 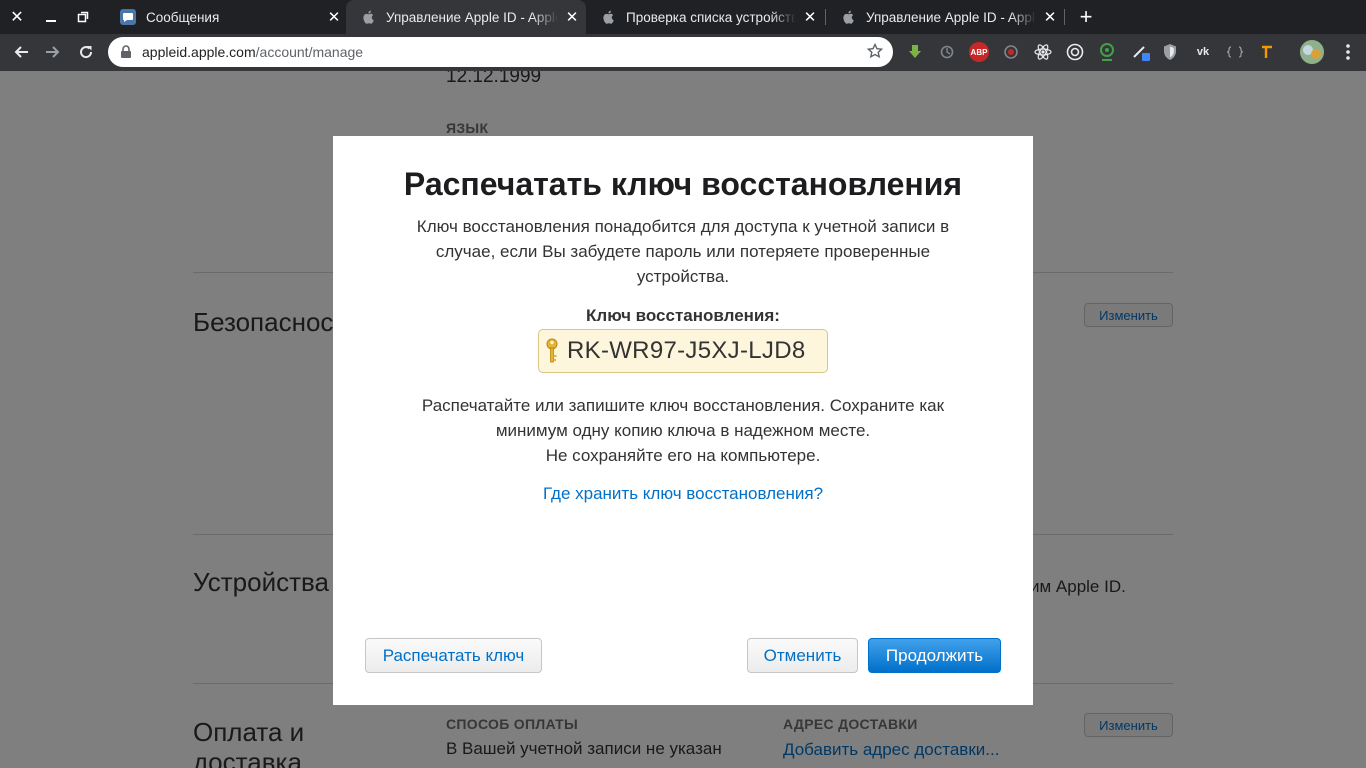 I want to click on color-picker-icon, so click(x=1141, y=52).